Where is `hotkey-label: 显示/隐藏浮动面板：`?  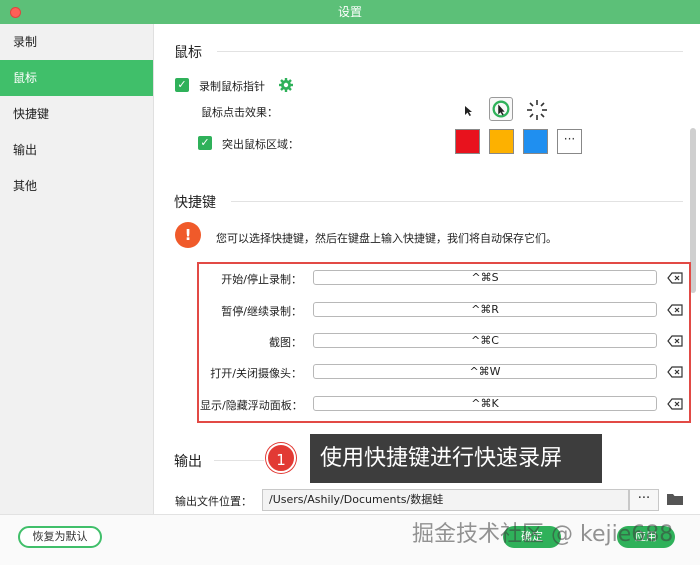
hotkey-label: 显示/隐藏浮动面板： is located at coordinates (251, 405).